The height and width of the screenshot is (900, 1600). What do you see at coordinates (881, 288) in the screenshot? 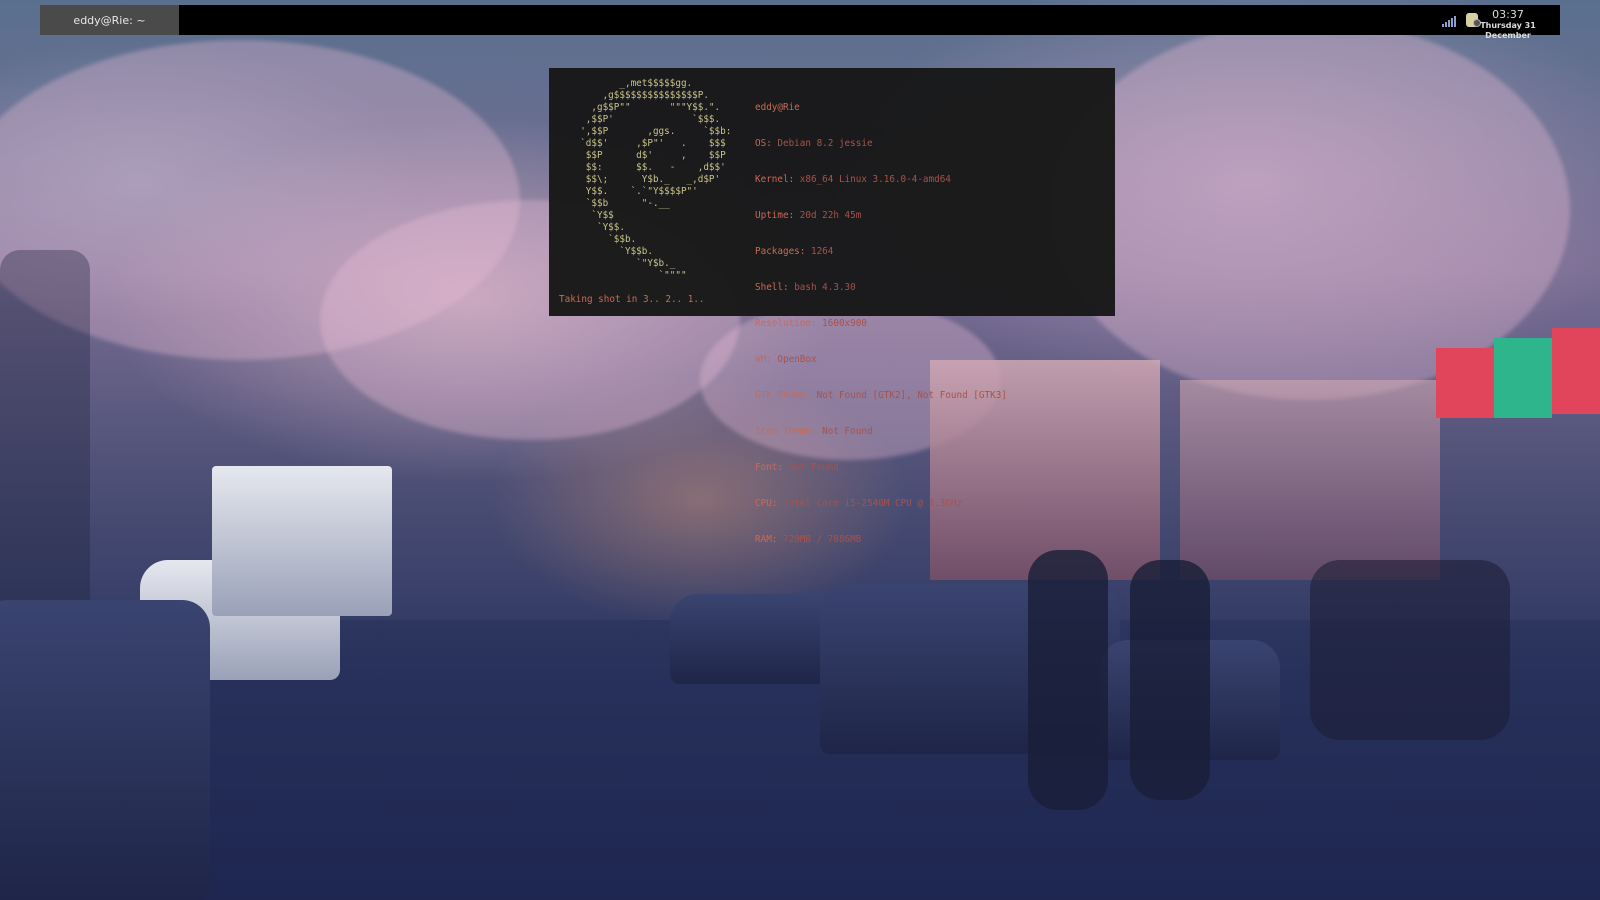
I see `info-line: Shell: bash 4.3.30` at bounding box center [881, 288].